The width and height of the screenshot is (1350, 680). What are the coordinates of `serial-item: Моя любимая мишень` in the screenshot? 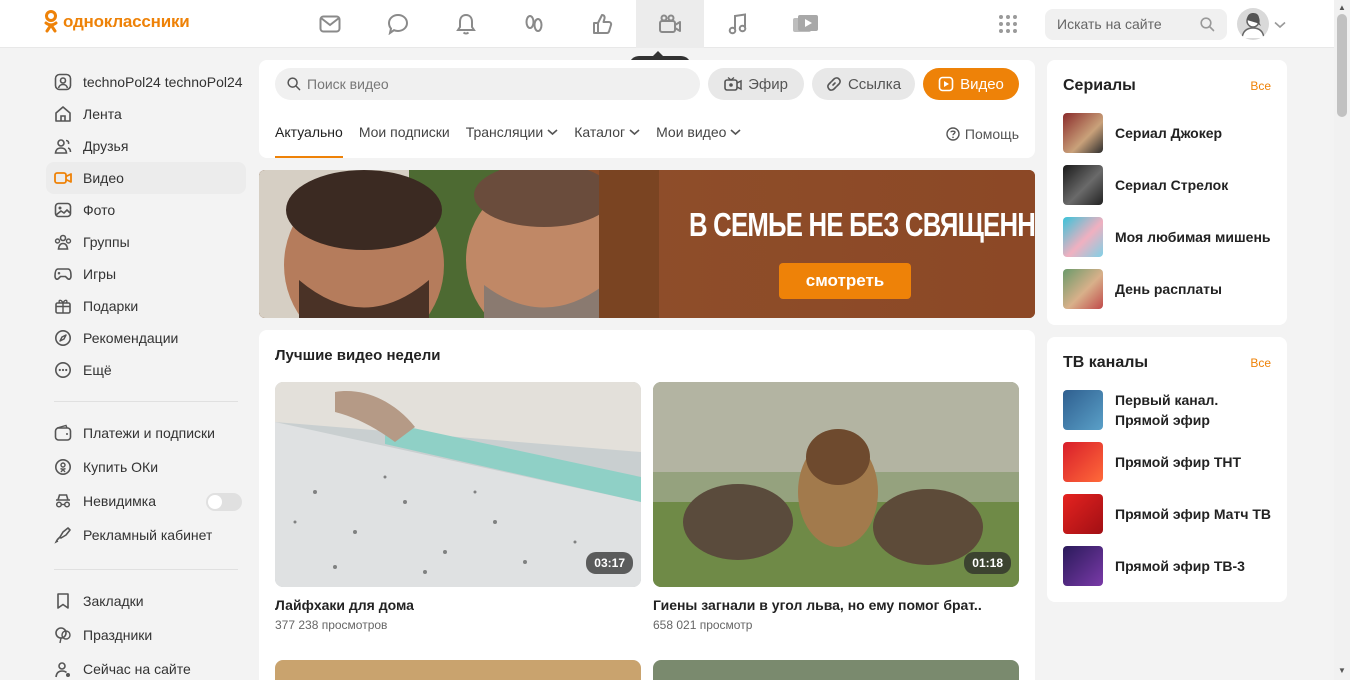 It's located at (1167, 237).